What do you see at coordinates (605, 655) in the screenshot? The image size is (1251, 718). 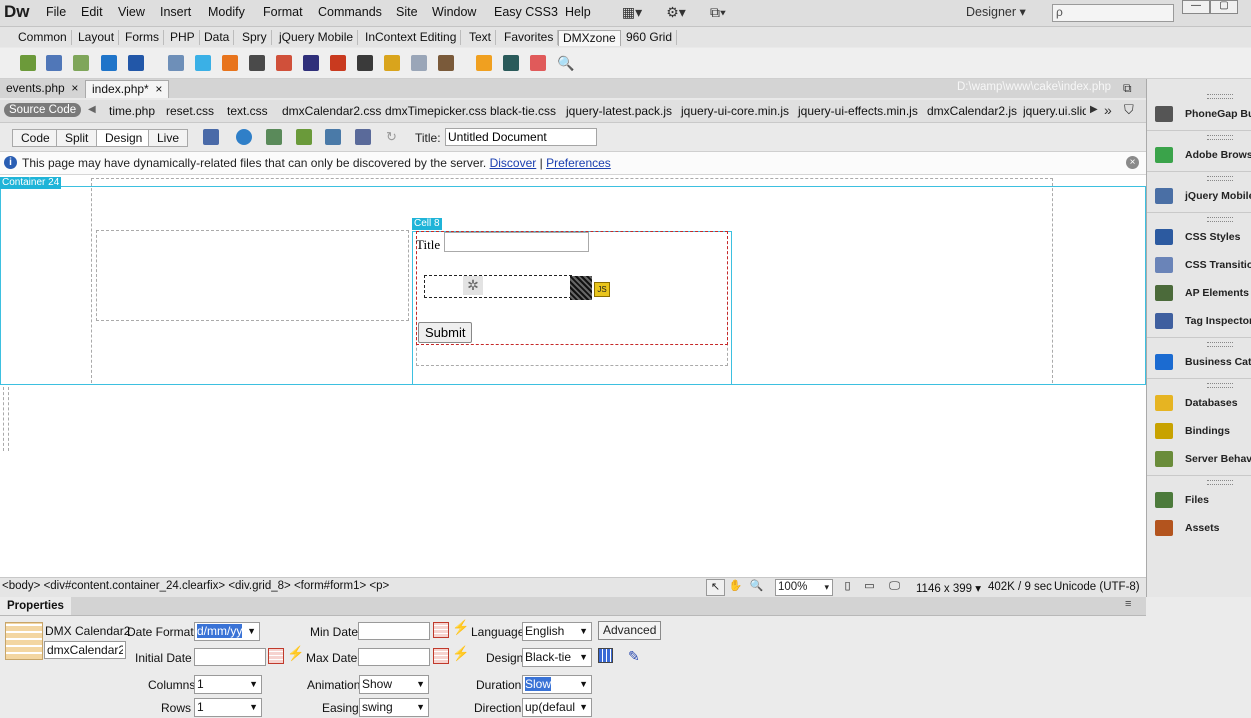 I see `theme-grid-icon` at bounding box center [605, 655].